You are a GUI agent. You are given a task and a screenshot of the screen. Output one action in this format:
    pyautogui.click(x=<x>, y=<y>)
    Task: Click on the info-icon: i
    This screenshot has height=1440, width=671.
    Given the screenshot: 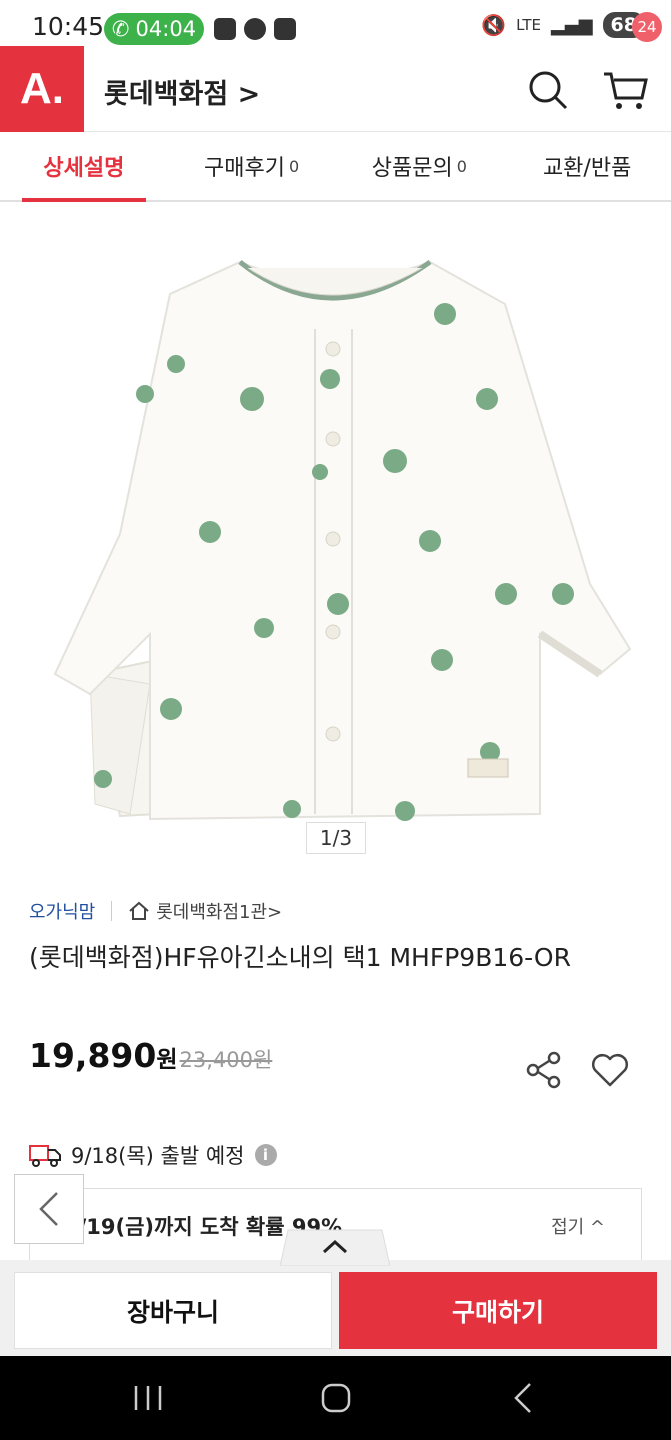 What is the action you would take?
    pyautogui.click(x=265, y=1155)
    